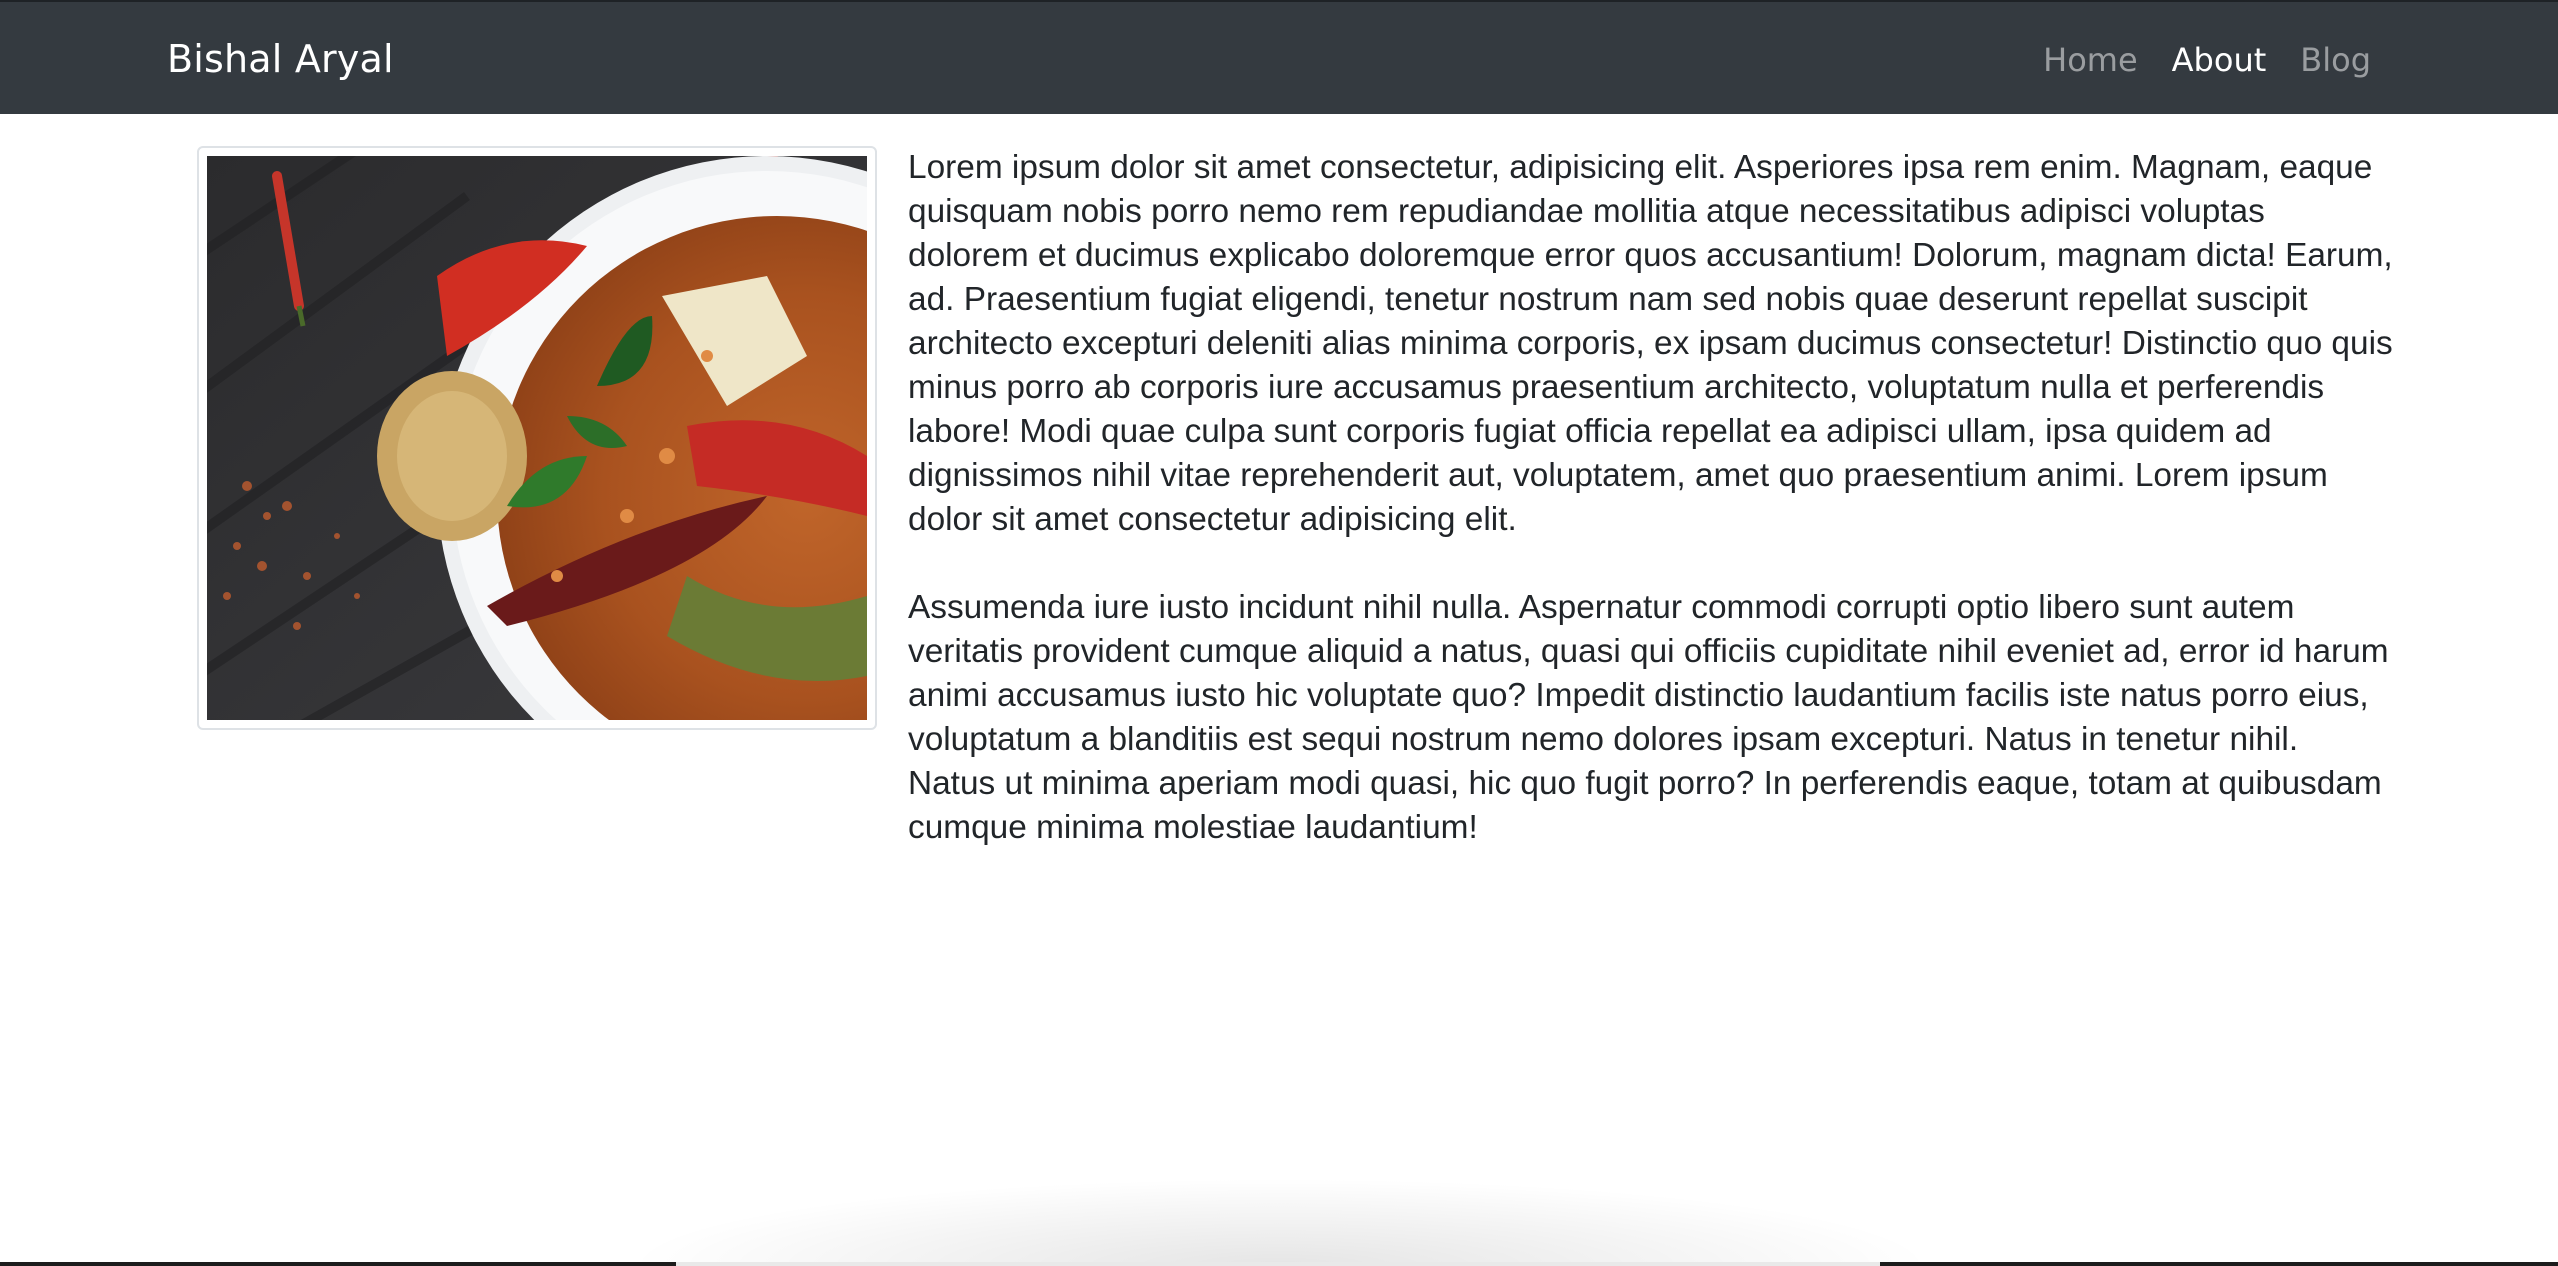  I want to click on nav-link-blog: Blog, so click(2335, 60).